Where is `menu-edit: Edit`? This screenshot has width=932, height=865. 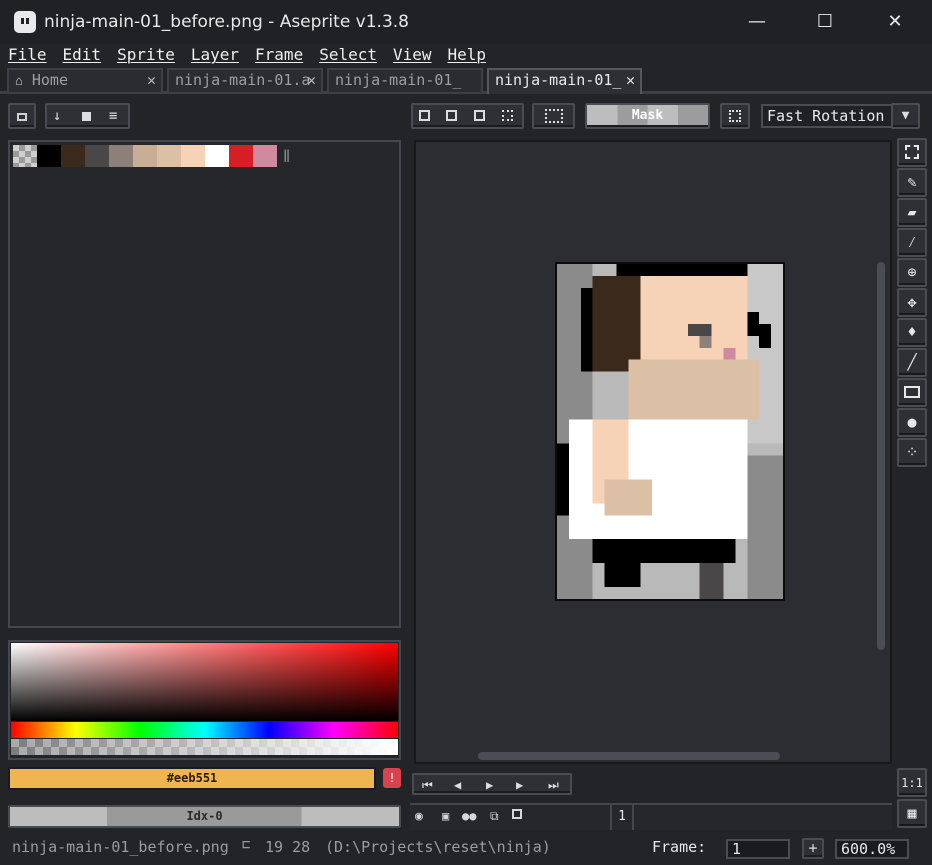
menu-edit: Edit is located at coordinates (82, 55).